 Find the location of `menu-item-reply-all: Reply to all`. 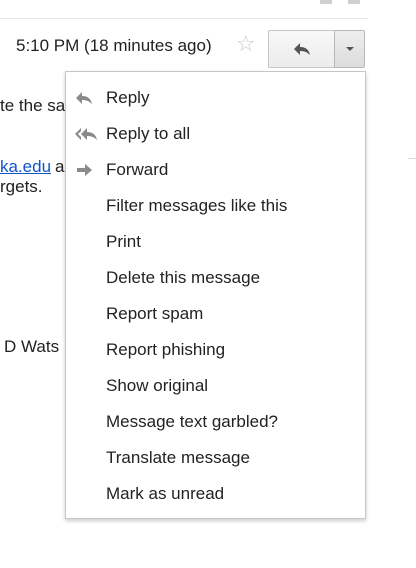

menu-item-reply-all: Reply to all is located at coordinates (215, 134).